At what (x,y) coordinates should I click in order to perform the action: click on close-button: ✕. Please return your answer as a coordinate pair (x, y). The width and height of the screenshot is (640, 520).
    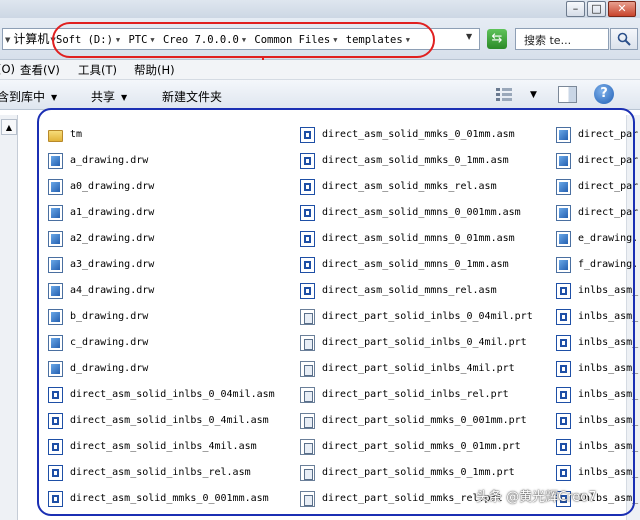
    Looking at the image, I should click on (622, 9).